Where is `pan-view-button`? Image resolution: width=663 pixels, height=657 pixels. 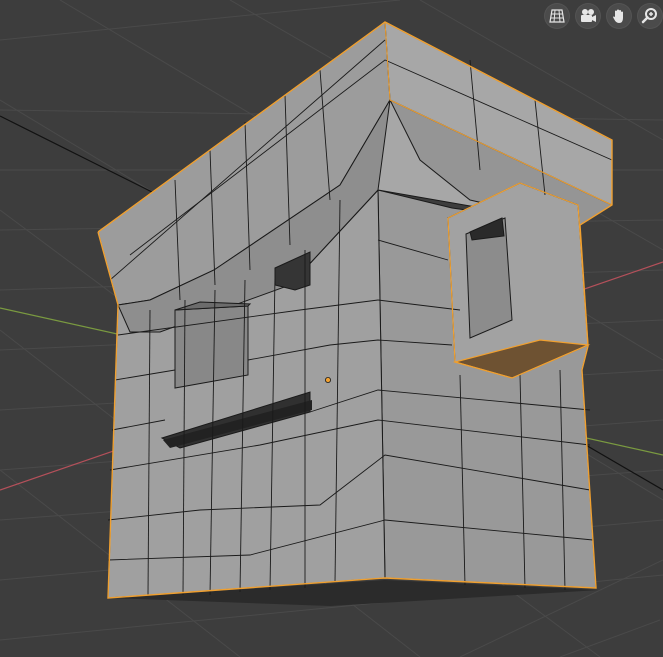 pan-view-button is located at coordinates (619, 16).